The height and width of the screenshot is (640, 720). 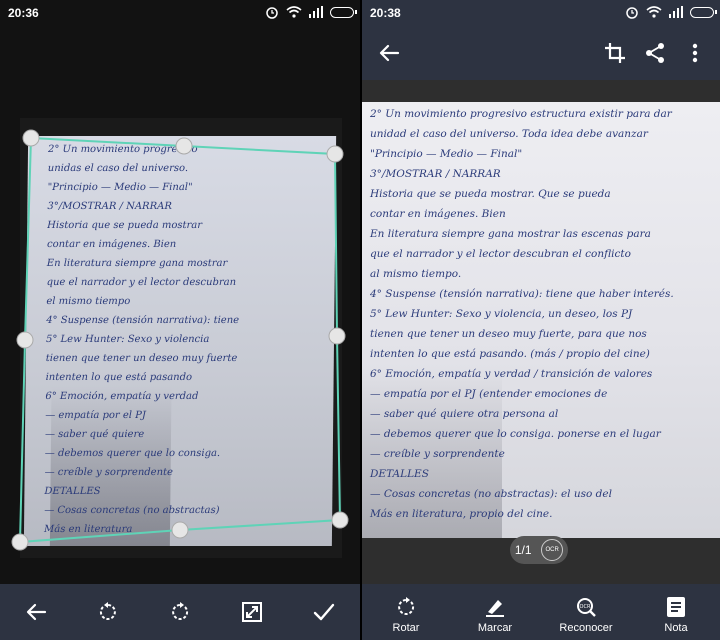 I want to click on status-time: 20:38, so click(x=385, y=13).